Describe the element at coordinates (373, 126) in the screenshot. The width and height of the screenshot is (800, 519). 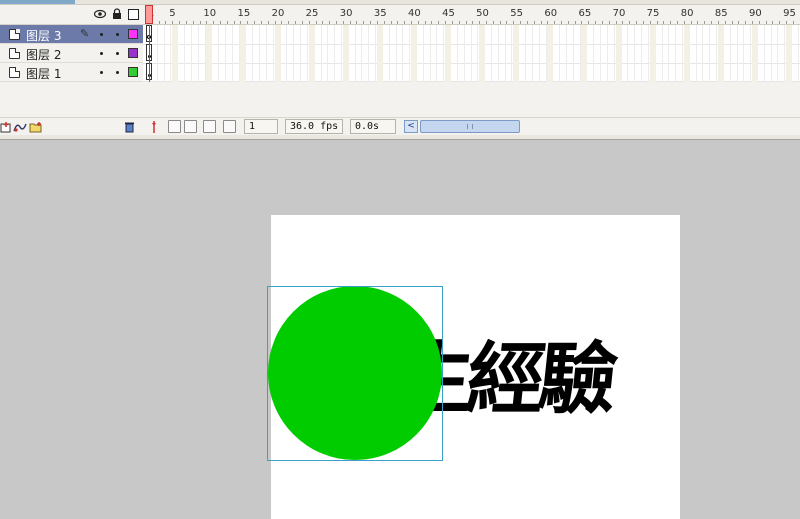
I see `elapsed-time-field: 0.0s` at that location.